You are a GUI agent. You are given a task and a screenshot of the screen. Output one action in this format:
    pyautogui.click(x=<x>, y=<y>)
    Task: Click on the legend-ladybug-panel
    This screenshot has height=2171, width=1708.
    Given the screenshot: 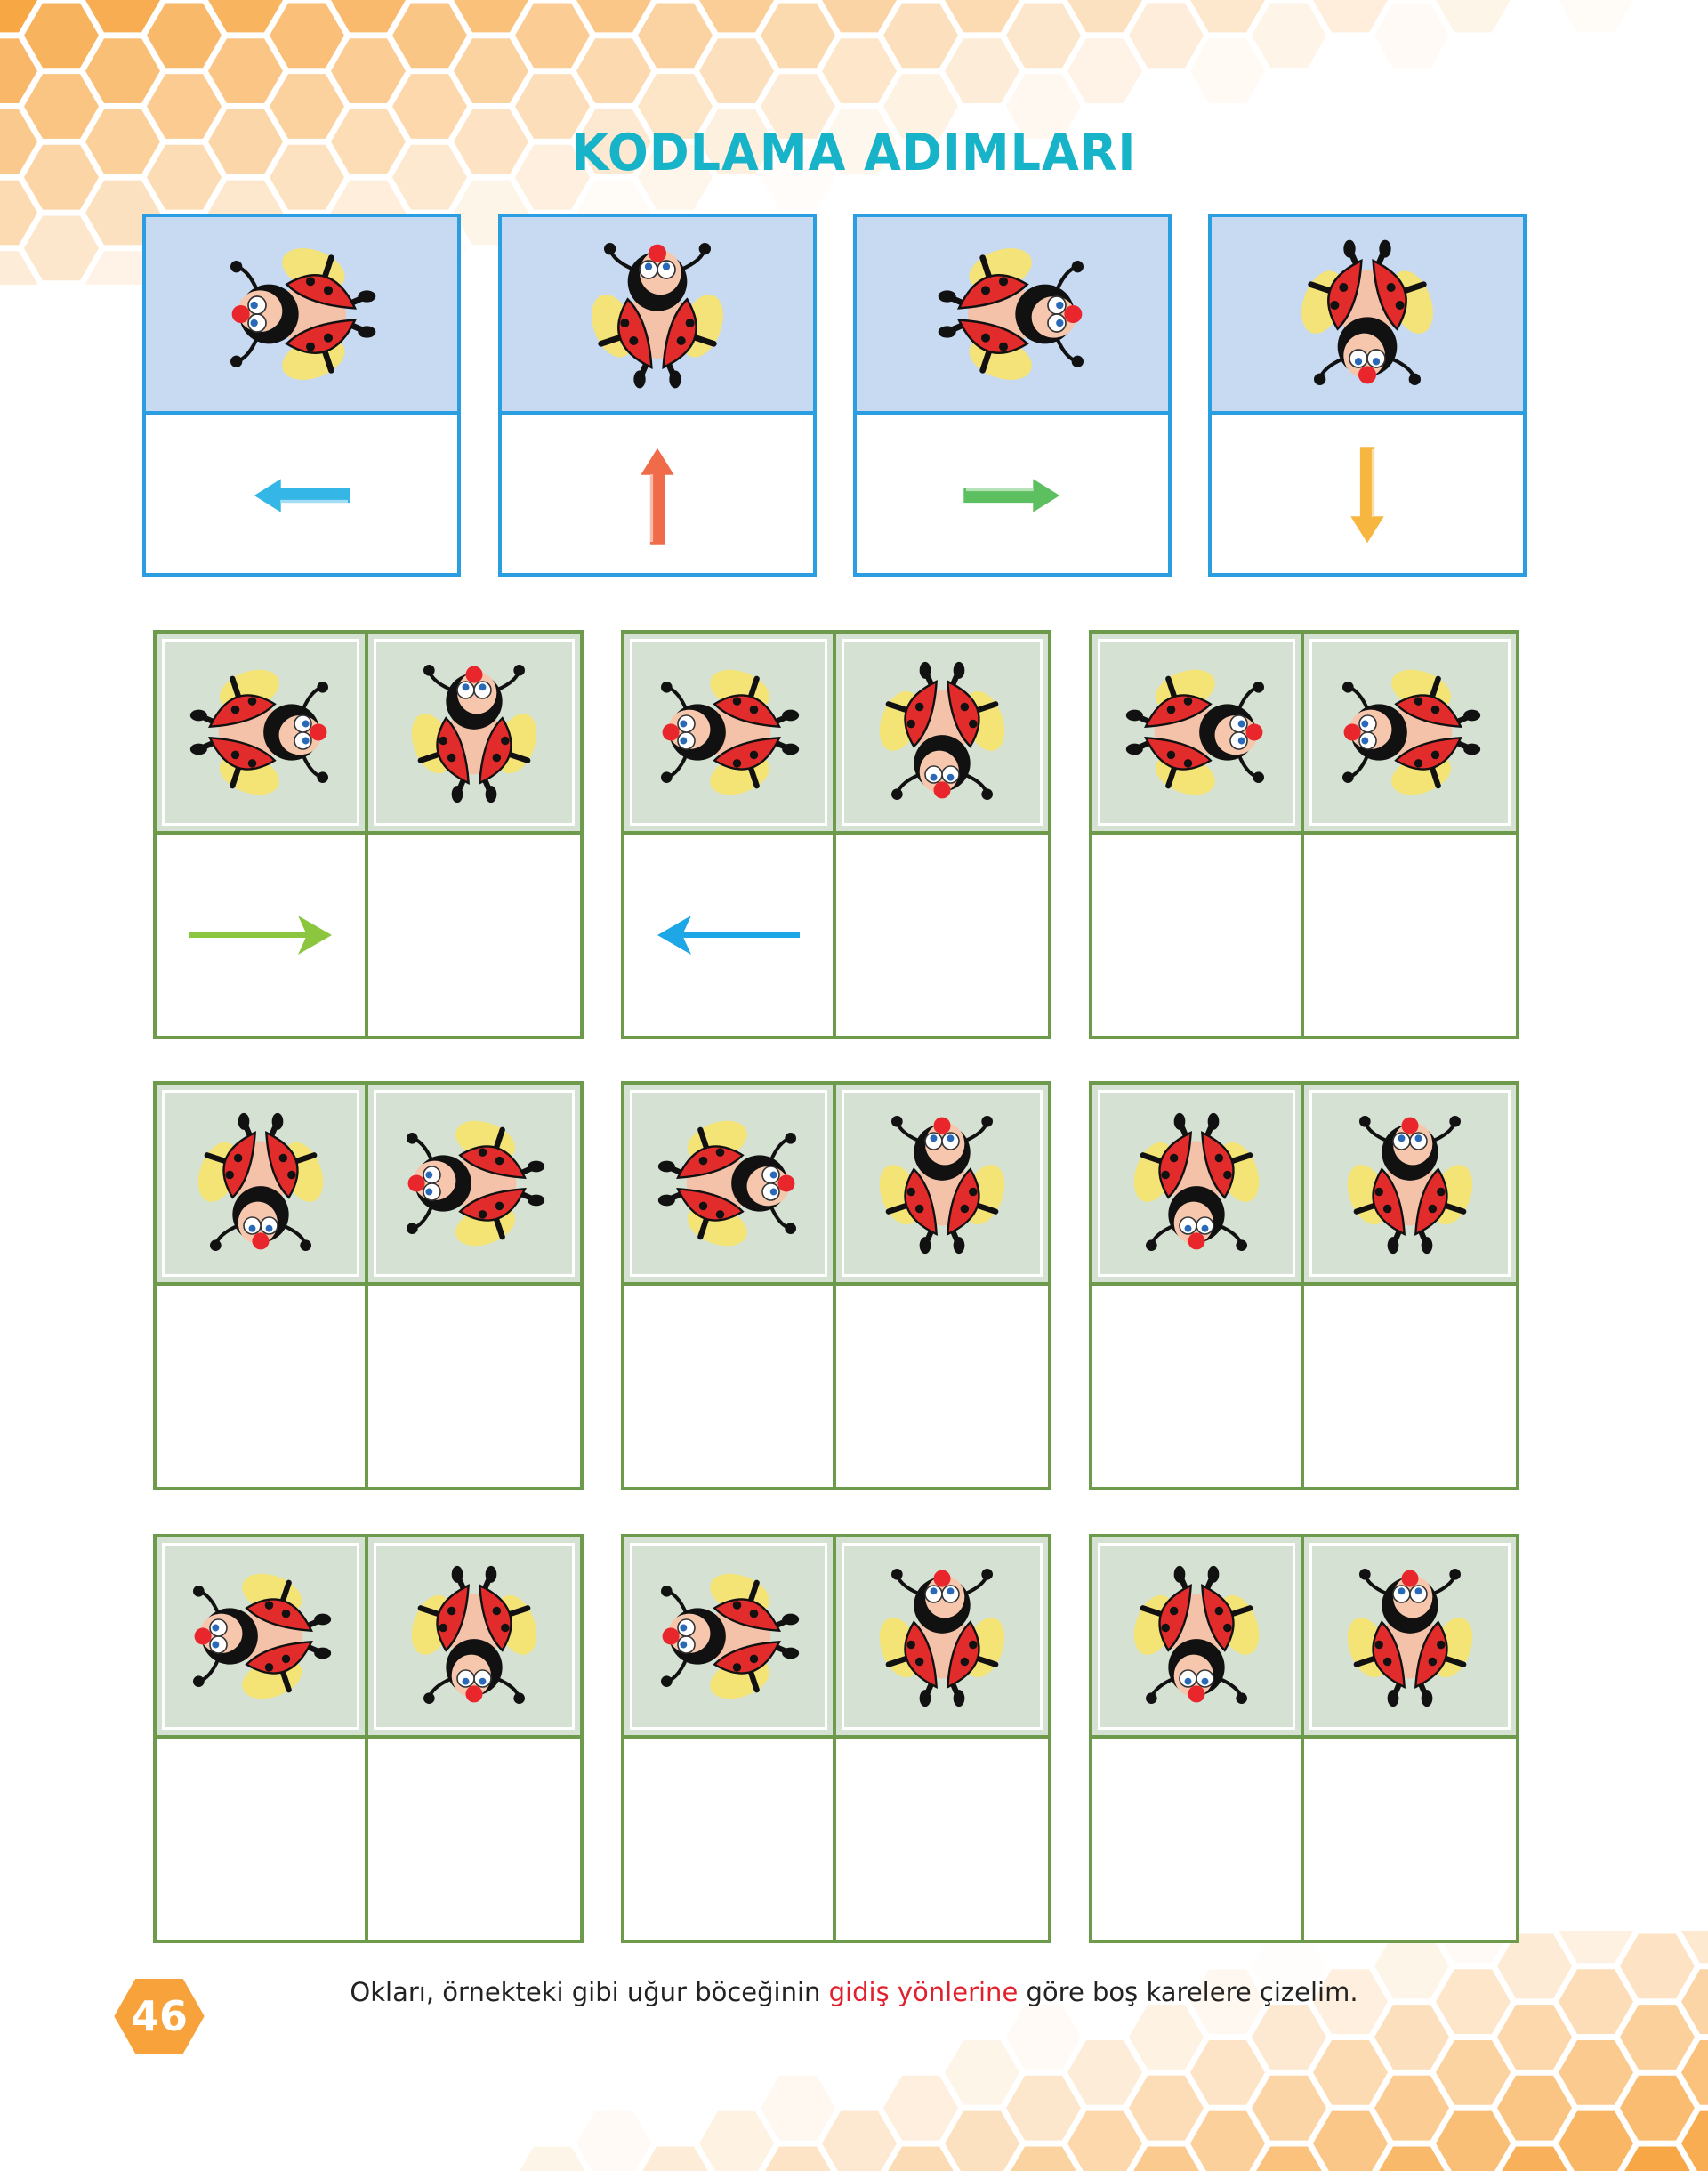 What is the action you would take?
    pyautogui.click(x=1367, y=316)
    